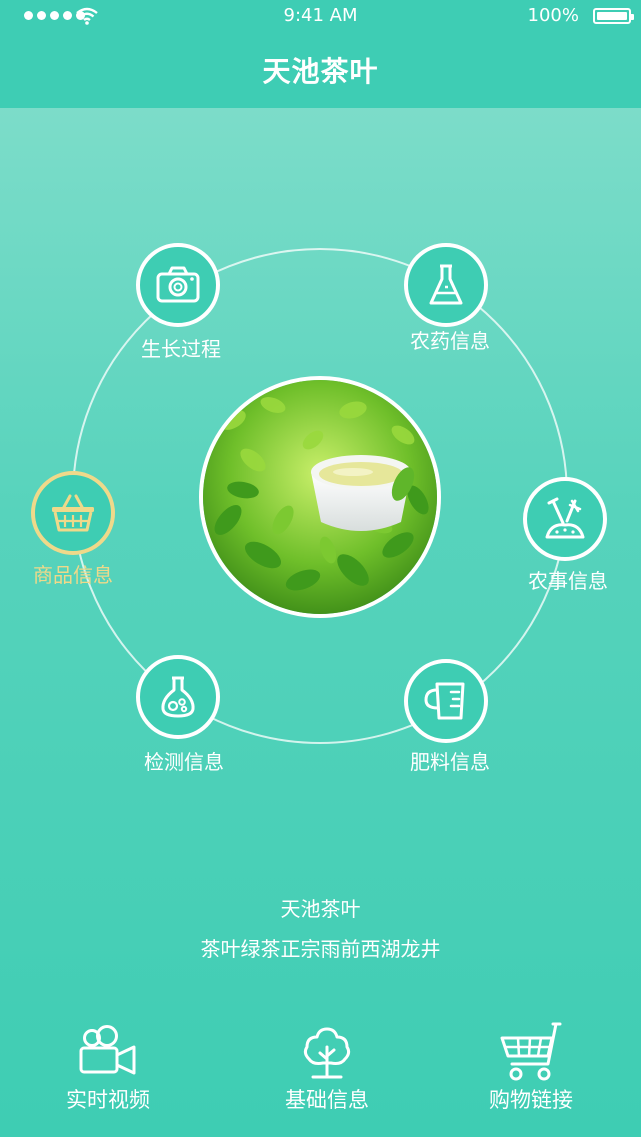 The image size is (641, 1137). I want to click on menu-label-product-info: 商品信息, so click(73, 575).